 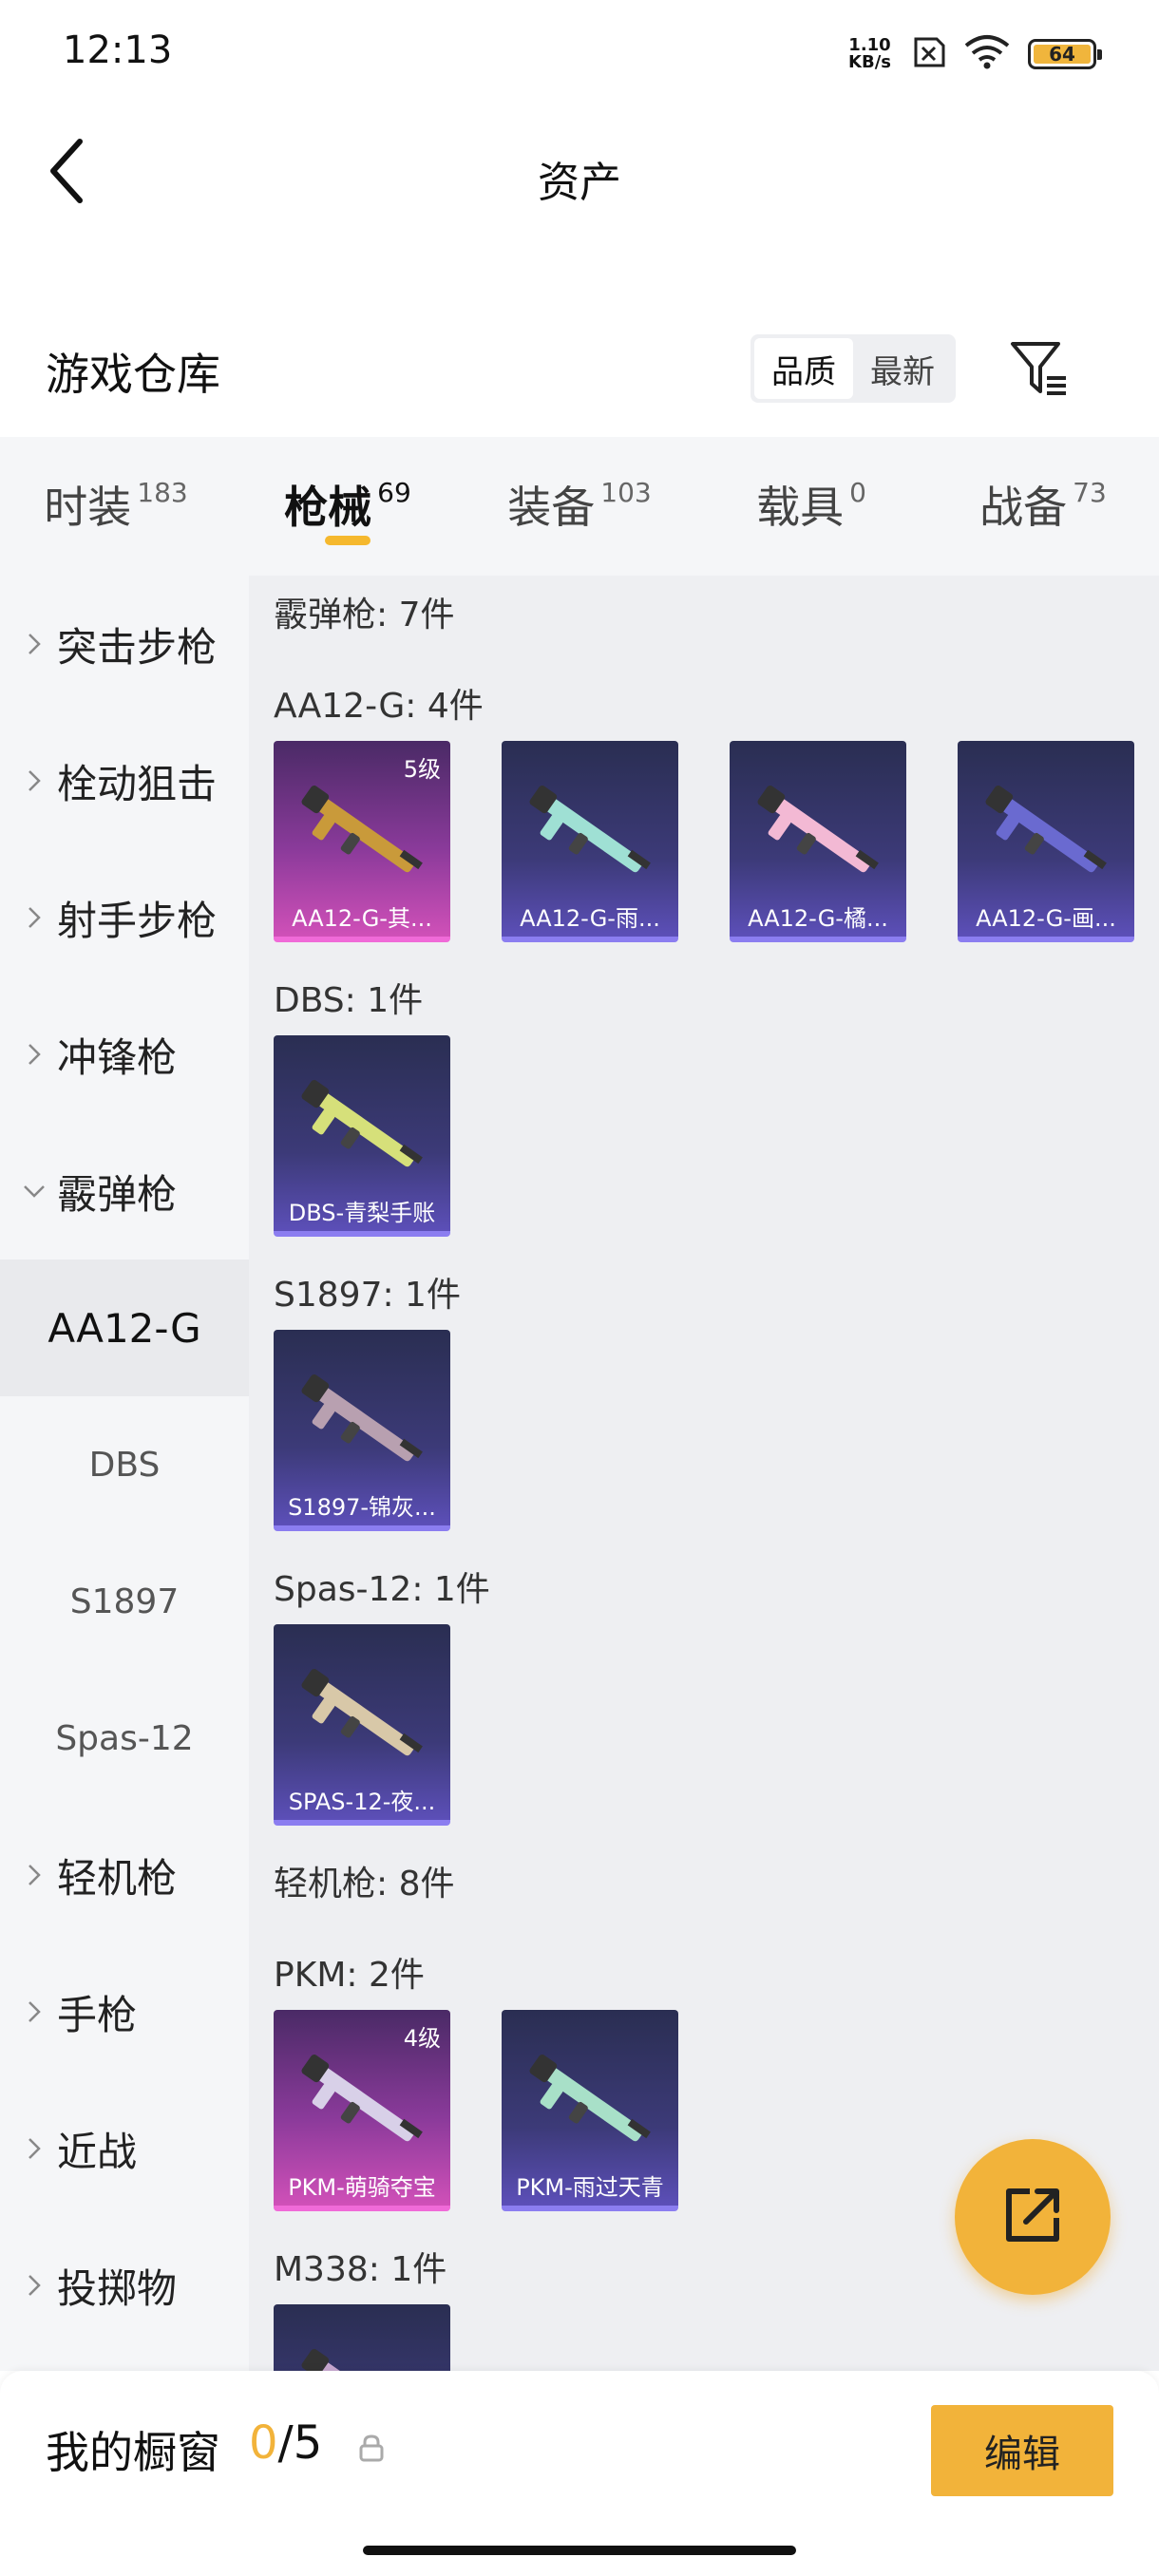 What do you see at coordinates (364, 615) in the screenshot?
I see `group-label-shotgun: 霰弹枪: 7件` at bounding box center [364, 615].